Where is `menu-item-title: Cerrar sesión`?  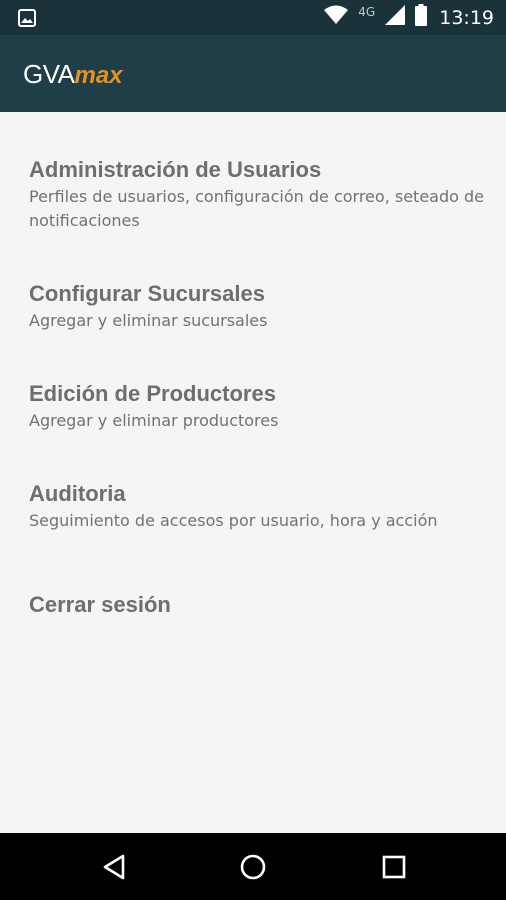
menu-item-title: Cerrar sesión is located at coordinates (100, 604).